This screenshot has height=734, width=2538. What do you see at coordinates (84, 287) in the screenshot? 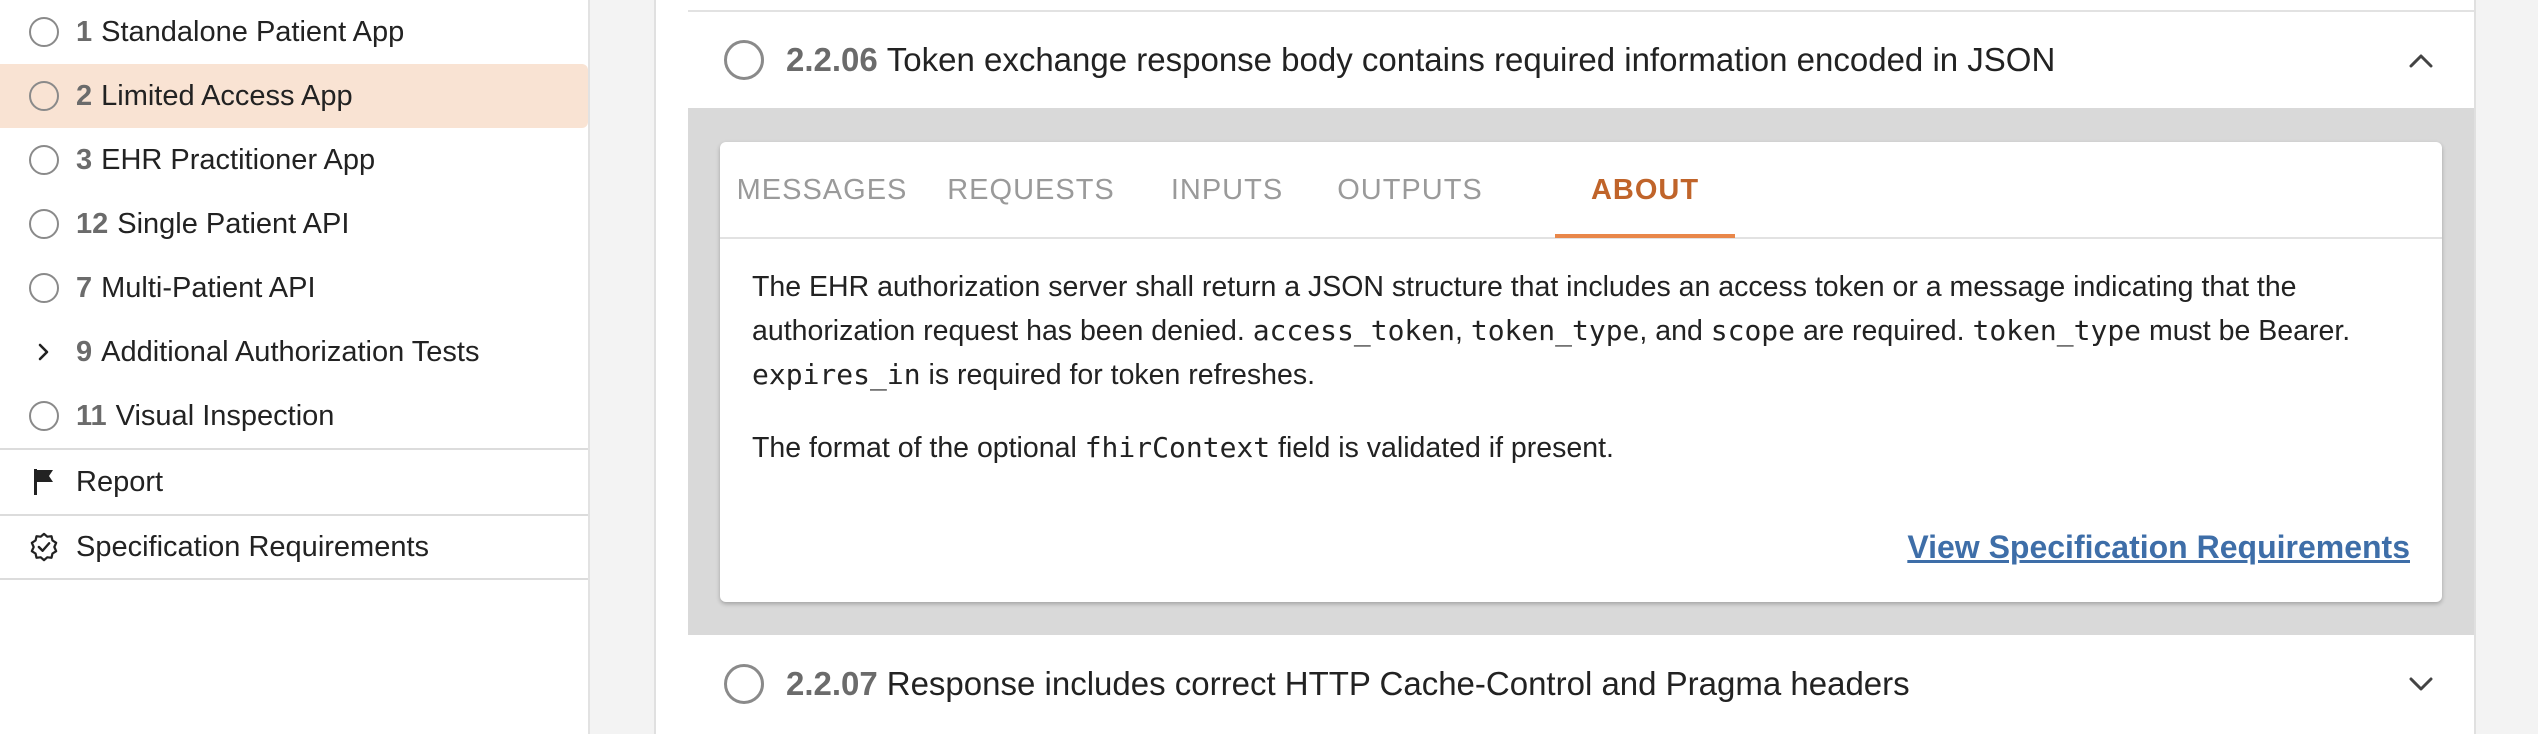
I see `group-number: 7` at bounding box center [84, 287].